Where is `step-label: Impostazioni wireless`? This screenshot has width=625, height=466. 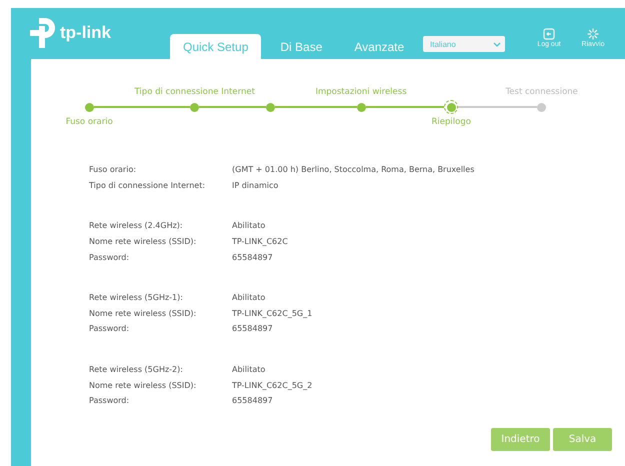
step-label: Impostazioni wireless is located at coordinates (361, 92).